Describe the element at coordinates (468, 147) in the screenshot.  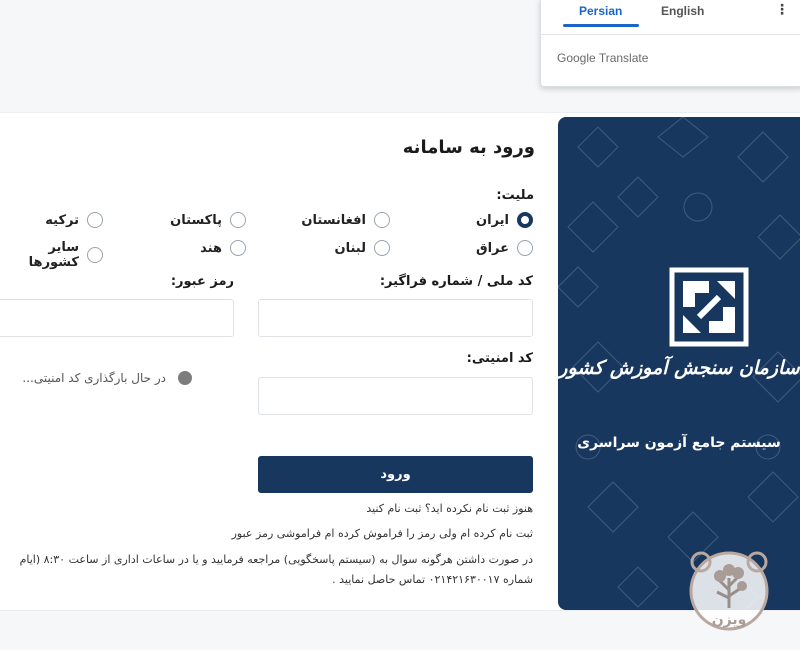
I see `page-title: ورود به سامانه` at that location.